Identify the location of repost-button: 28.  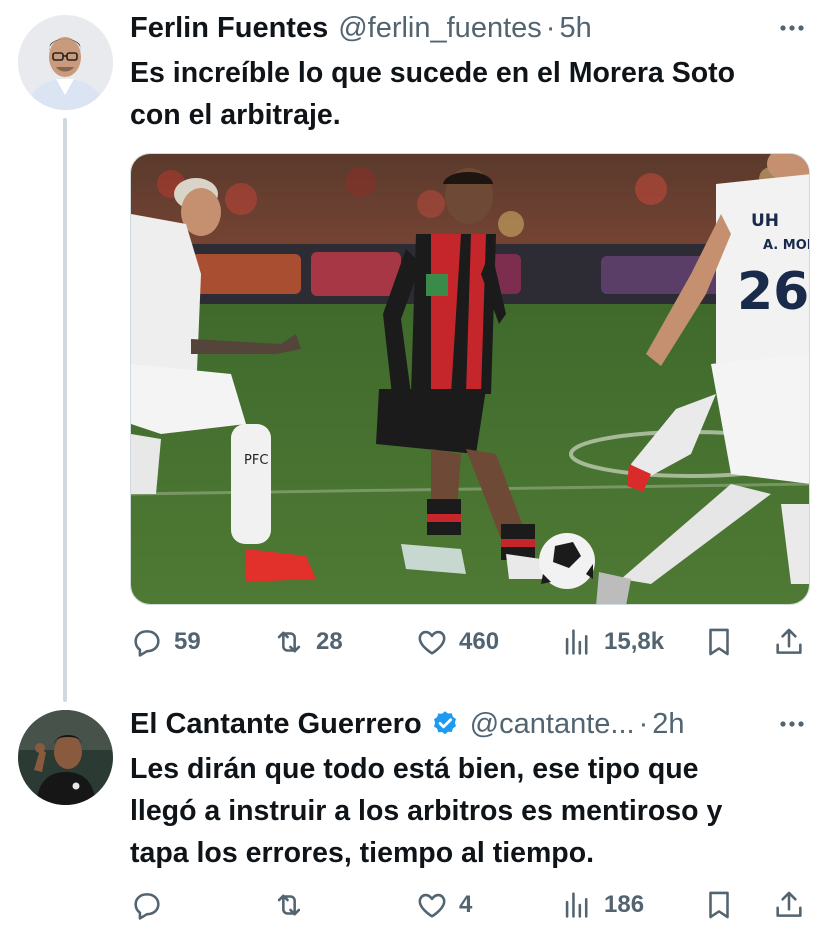
(307, 642).